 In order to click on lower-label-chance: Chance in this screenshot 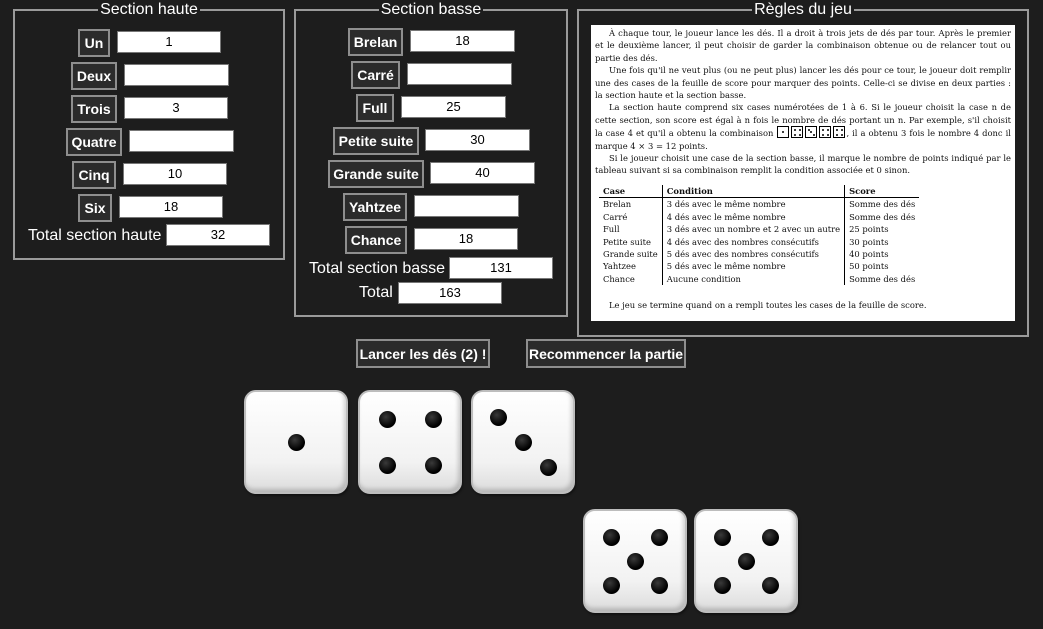, I will do `click(376, 240)`.